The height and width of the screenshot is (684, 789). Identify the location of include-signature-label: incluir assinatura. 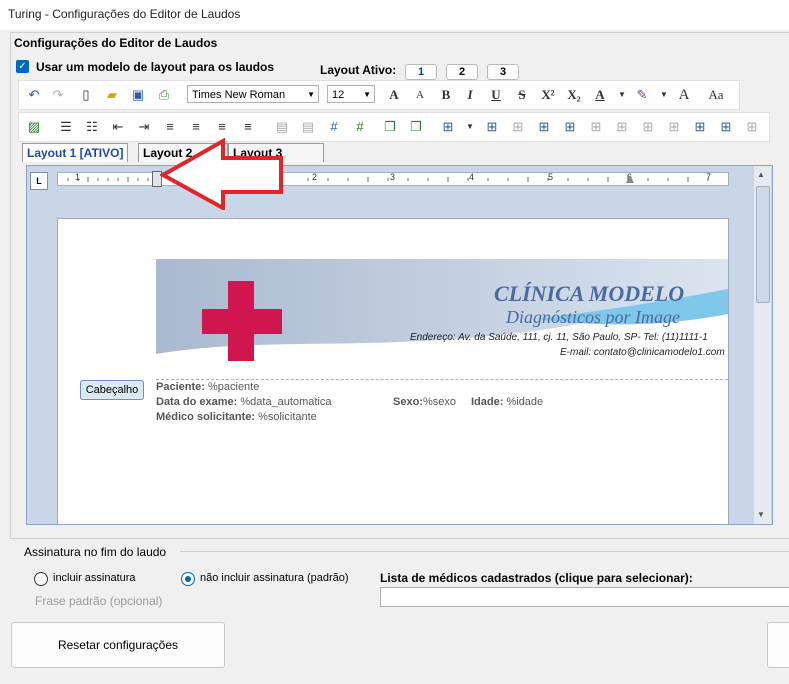
(94, 578).